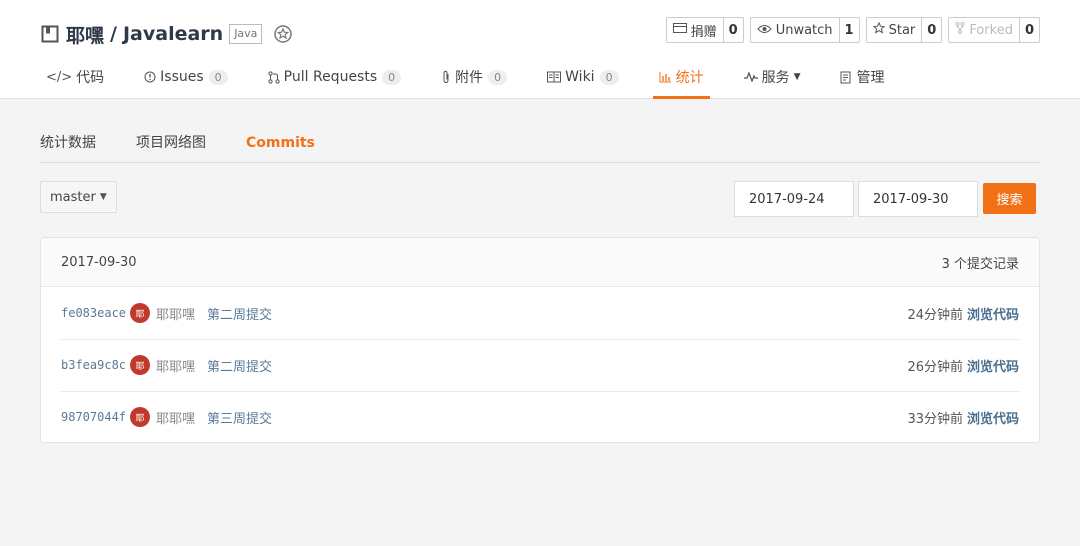 This screenshot has width=1080, height=546. Describe the element at coordinates (935, 367) in the screenshot. I see `commit-time: 26分钟前` at that location.